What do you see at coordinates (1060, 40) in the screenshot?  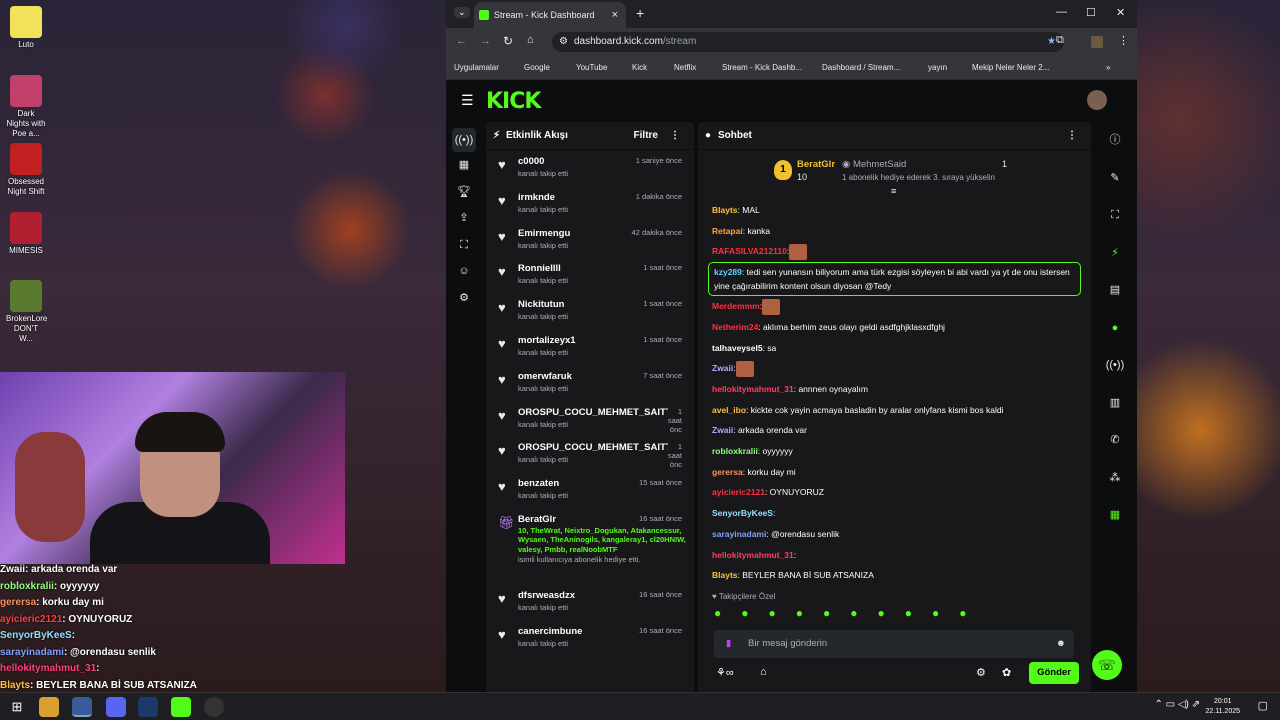 I see `extensions-icon: ⧉` at bounding box center [1060, 40].